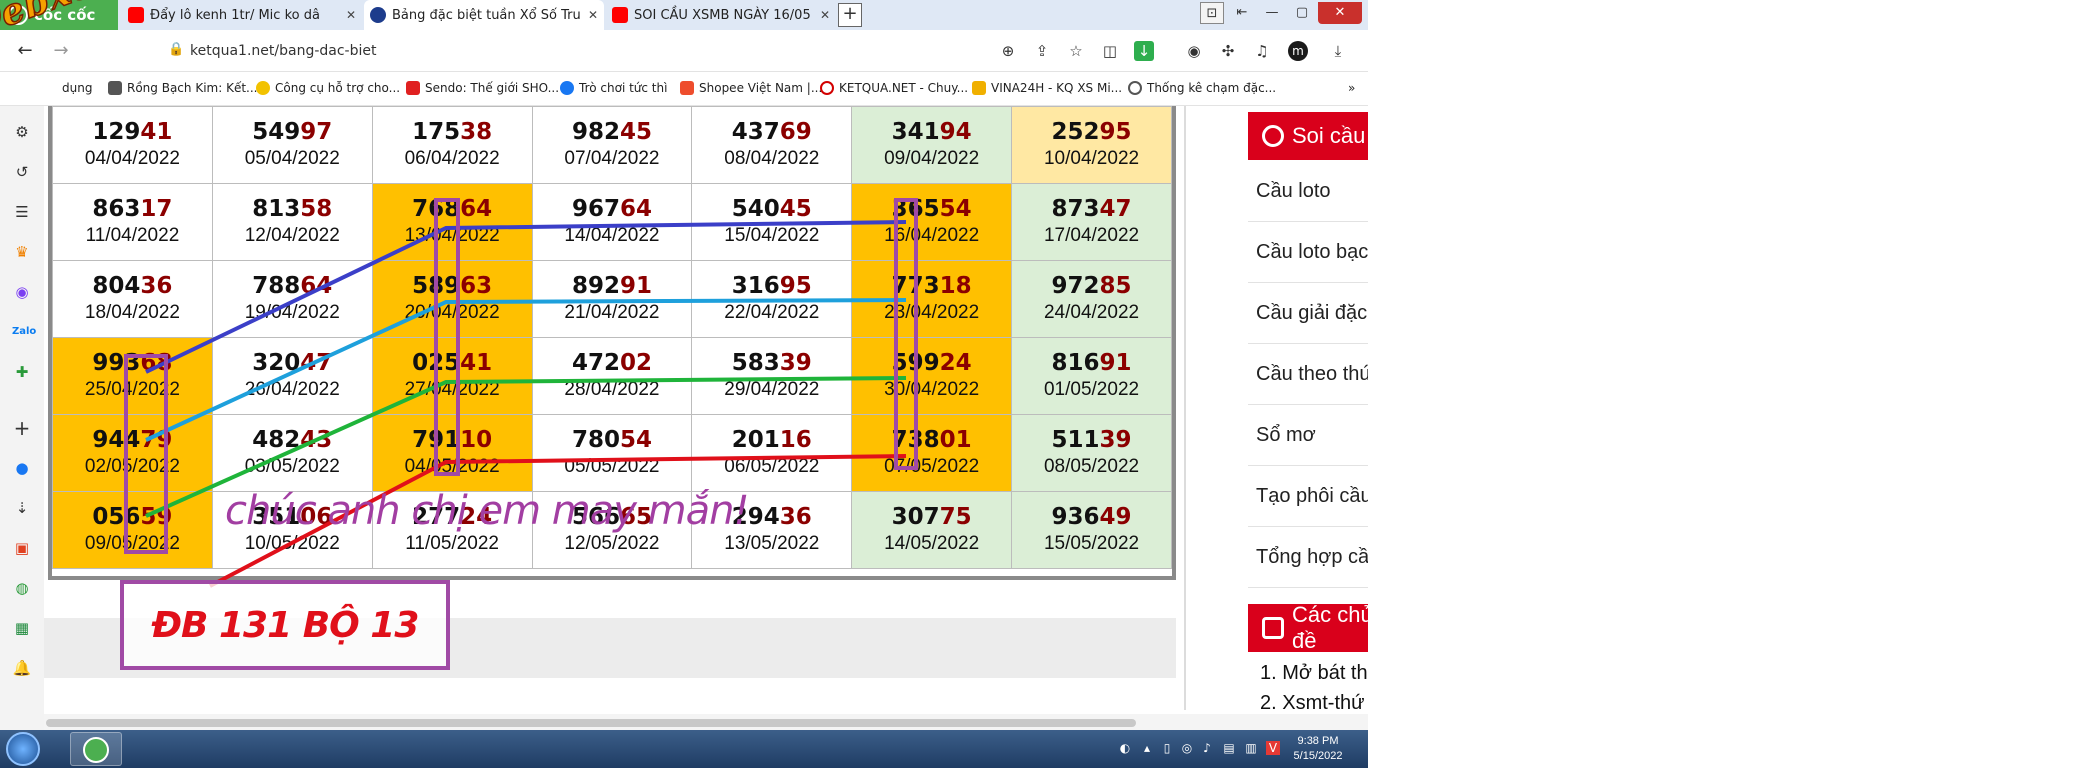 This screenshot has width=2074, height=768. What do you see at coordinates (575, 51) in the screenshot?
I see `address-bar: 🔒 ketqua1.net/bang-dac-biet` at bounding box center [575, 51].